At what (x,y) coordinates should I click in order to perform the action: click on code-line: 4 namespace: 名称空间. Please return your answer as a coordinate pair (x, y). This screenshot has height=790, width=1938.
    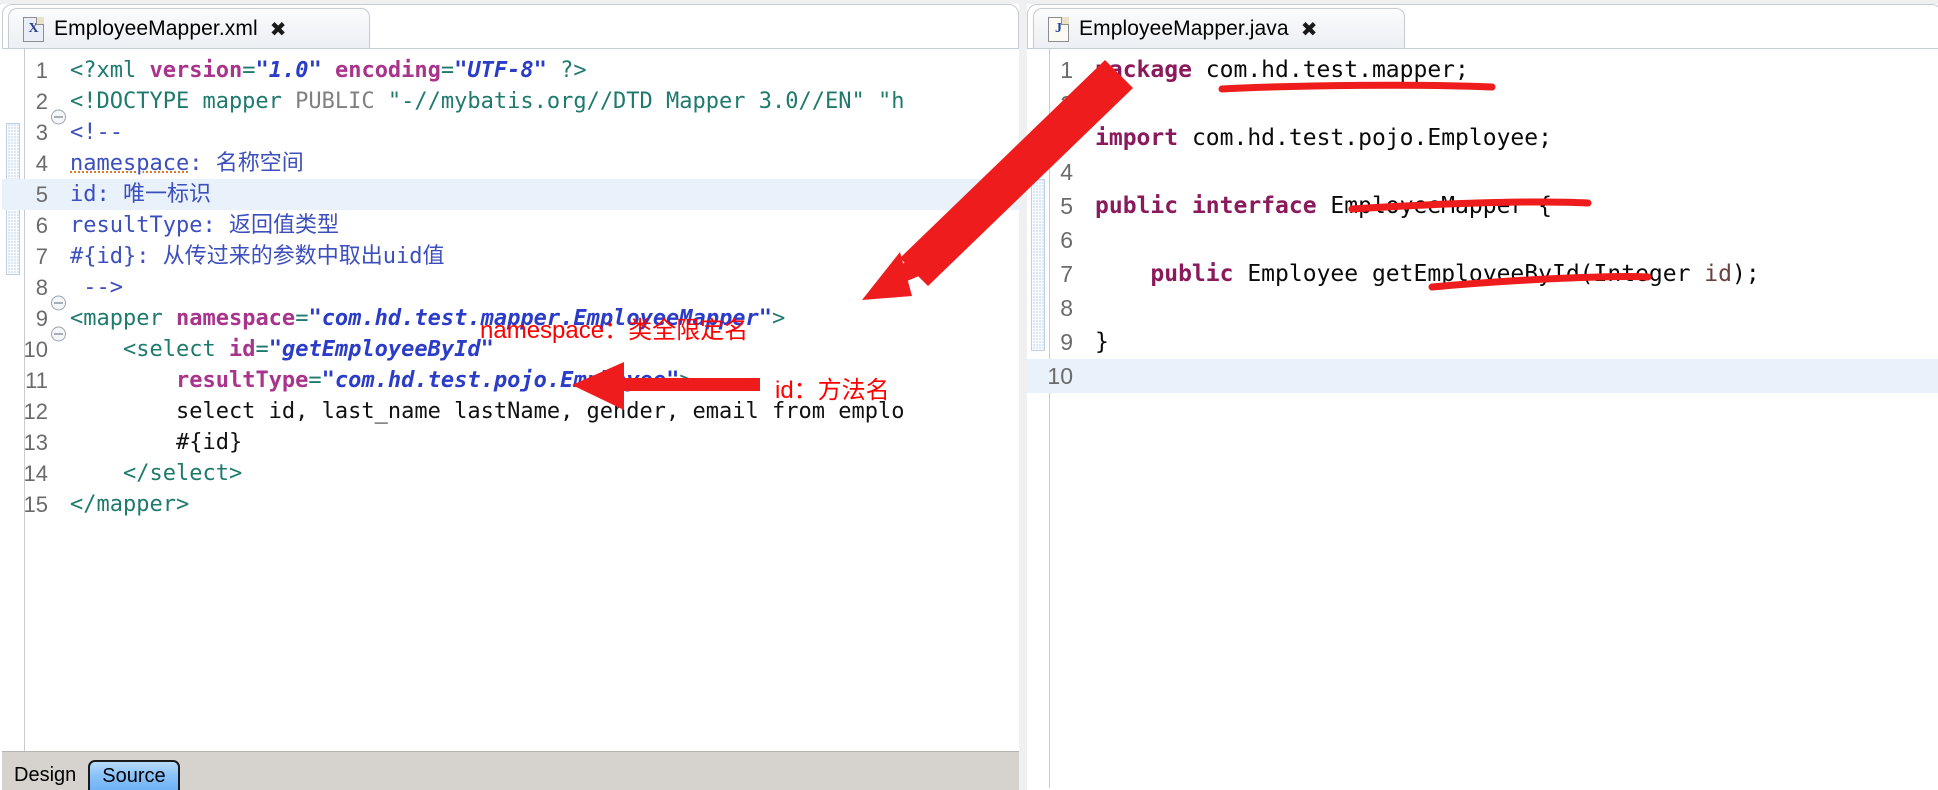
    Looking at the image, I should click on (510, 163).